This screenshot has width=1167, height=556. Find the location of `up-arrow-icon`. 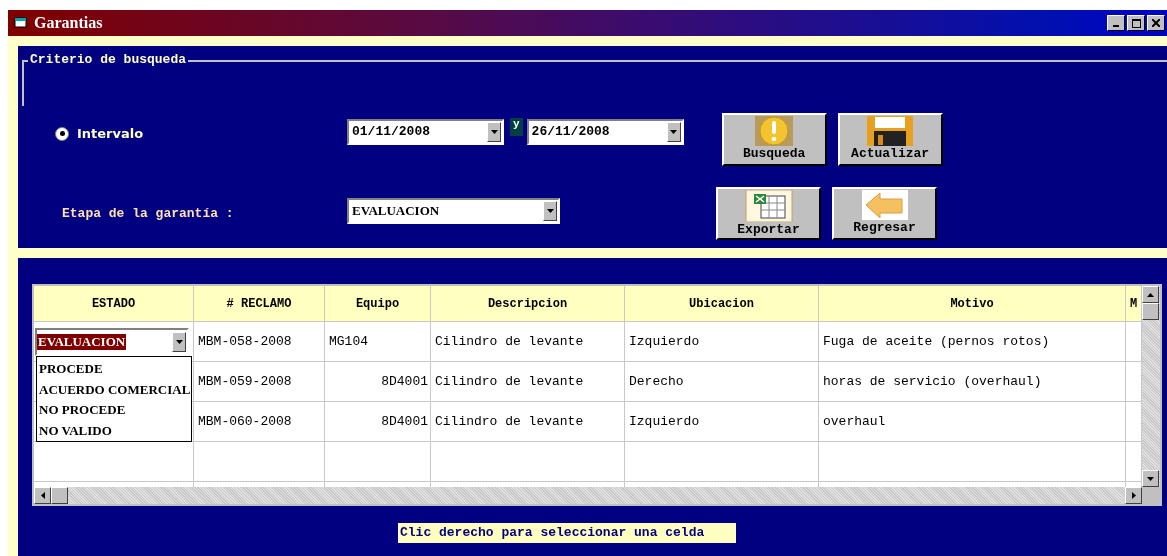

up-arrow-icon is located at coordinates (1150, 294).